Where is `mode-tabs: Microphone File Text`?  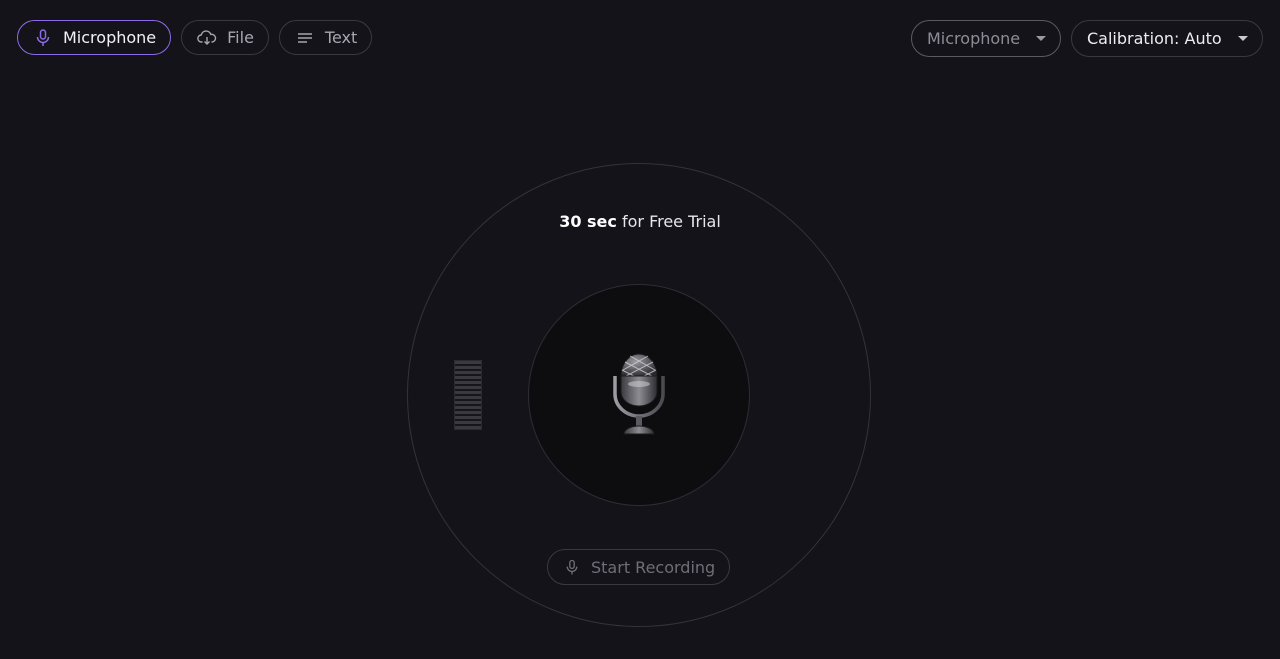 mode-tabs: Microphone File Text is located at coordinates (195, 37).